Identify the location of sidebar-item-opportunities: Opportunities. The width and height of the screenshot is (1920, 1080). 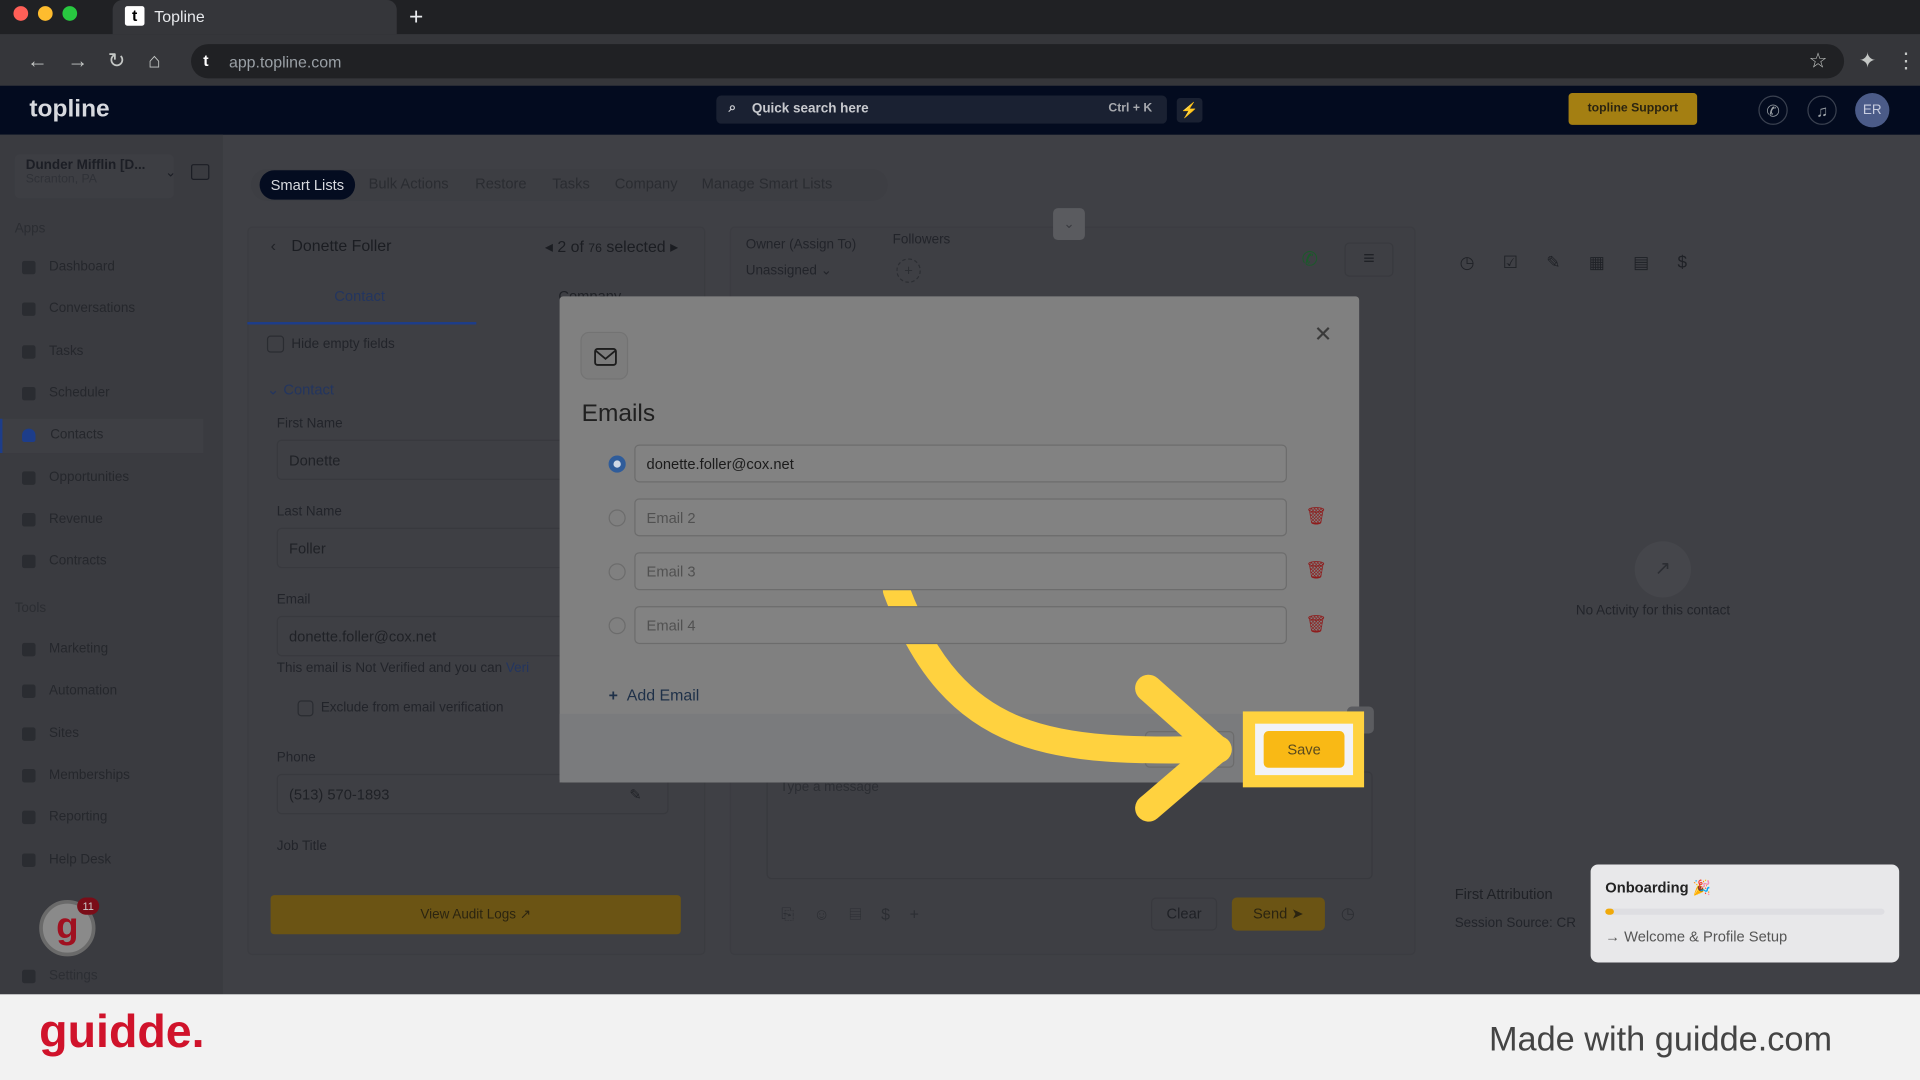
(121, 478).